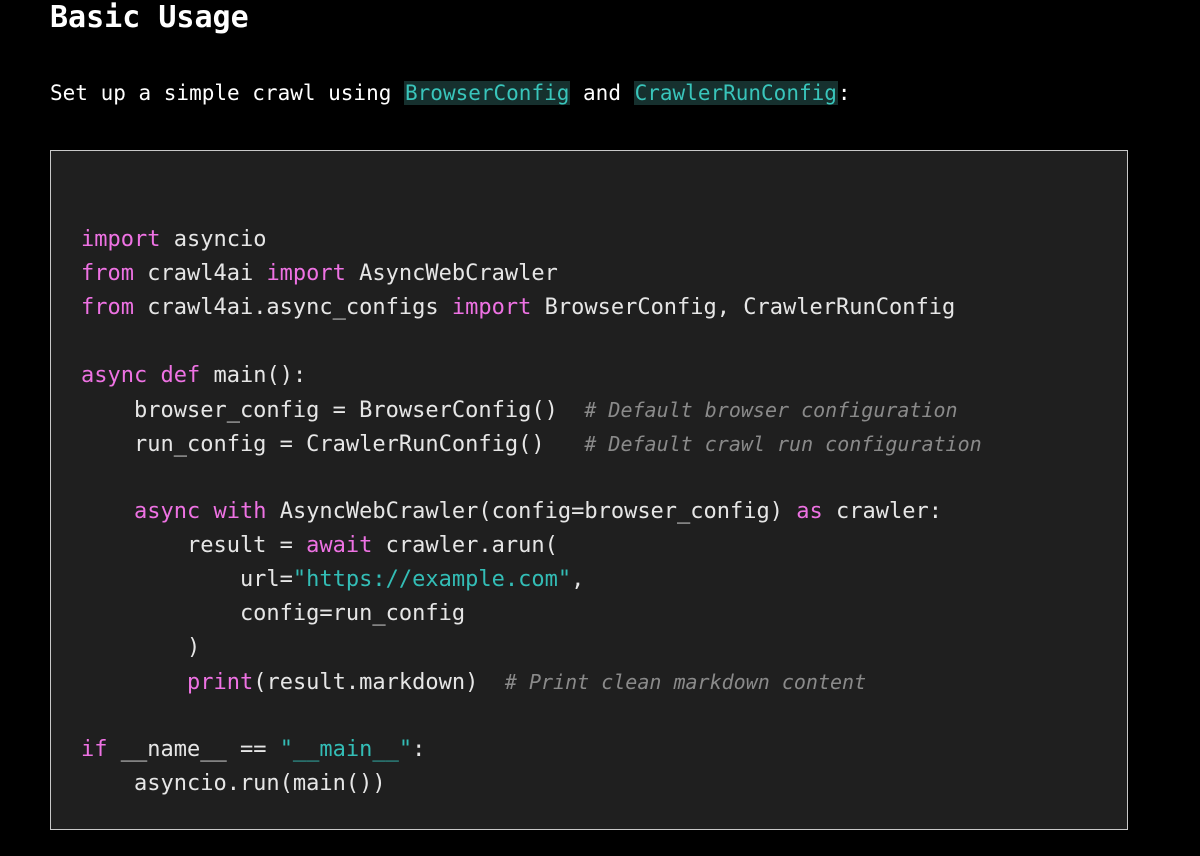  I want to click on code-line: async def main():, so click(531, 376).